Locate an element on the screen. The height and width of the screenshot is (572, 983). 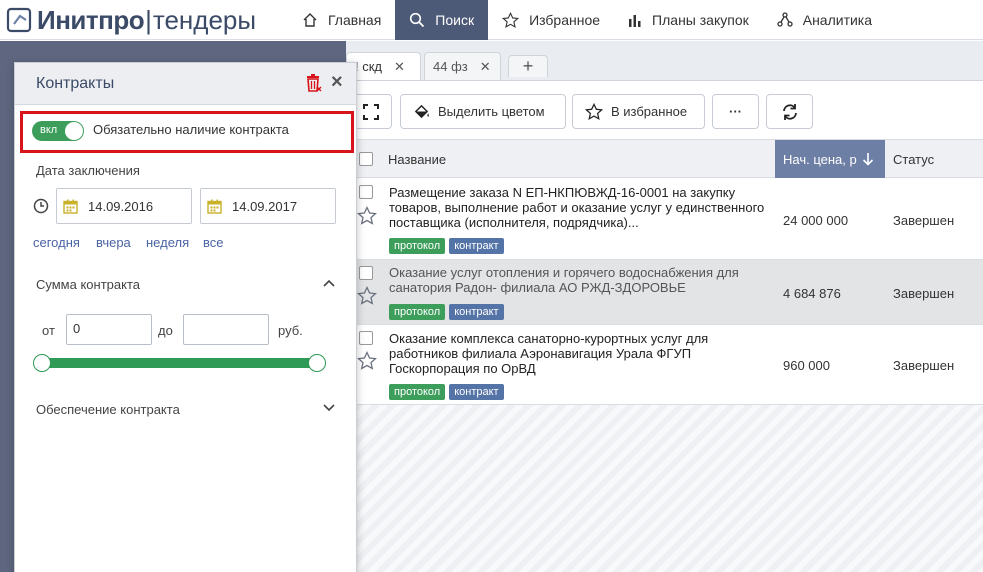
network-icon is located at coordinates (785, 19).